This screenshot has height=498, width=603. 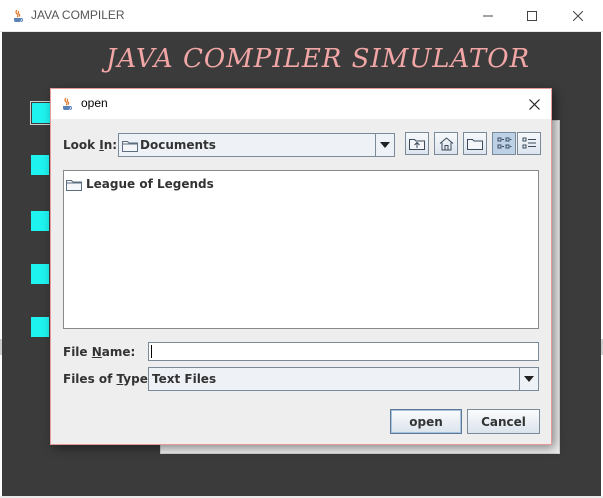 I want to click on look-in-label-prefix: Look, so click(x=81, y=145).